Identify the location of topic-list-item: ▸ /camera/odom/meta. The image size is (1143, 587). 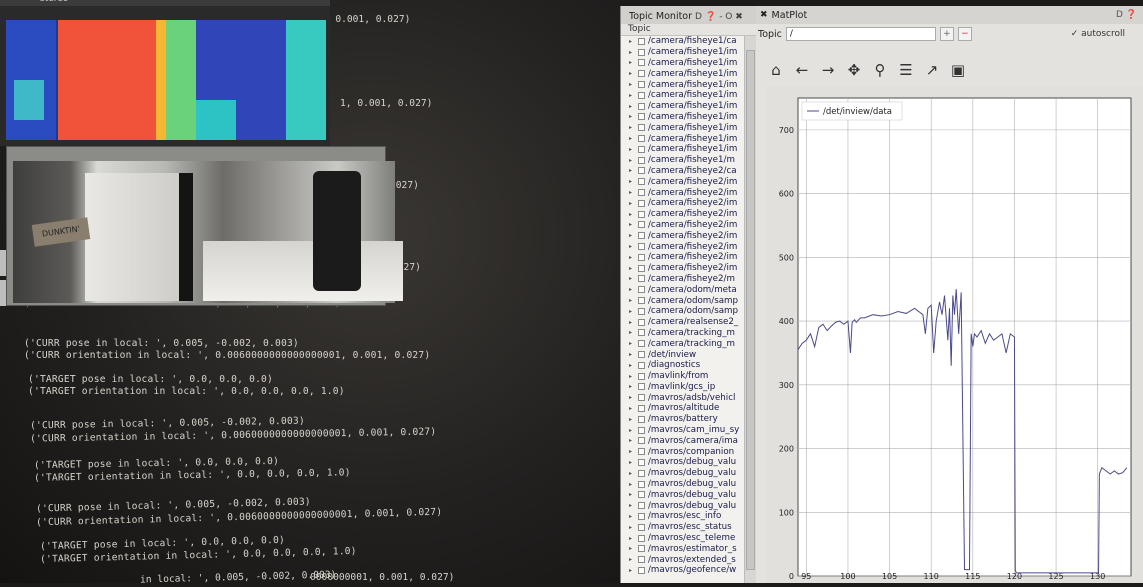
(683, 289).